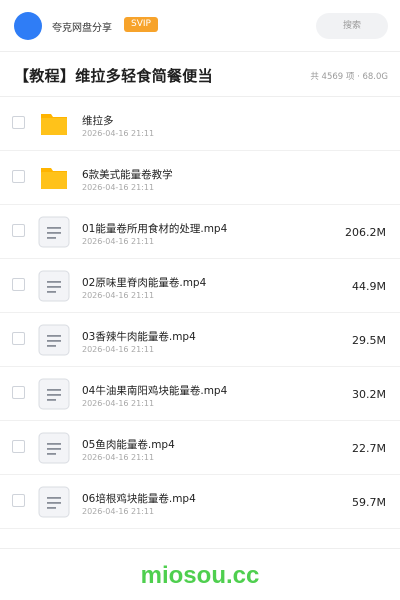 The height and width of the screenshot is (600, 400). What do you see at coordinates (139, 336) in the screenshot?
I see `file-name: 03香辣牛肉能量卷.mp4` at bounding box center [139, 336].